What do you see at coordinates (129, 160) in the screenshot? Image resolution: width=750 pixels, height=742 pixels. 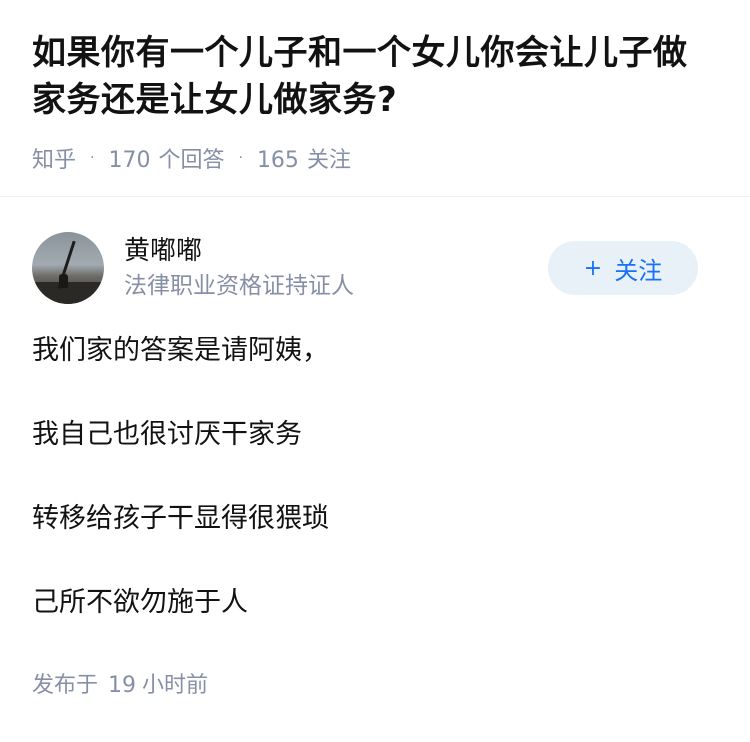 I see `answer-count: 170` at bounding box center [129, 160].